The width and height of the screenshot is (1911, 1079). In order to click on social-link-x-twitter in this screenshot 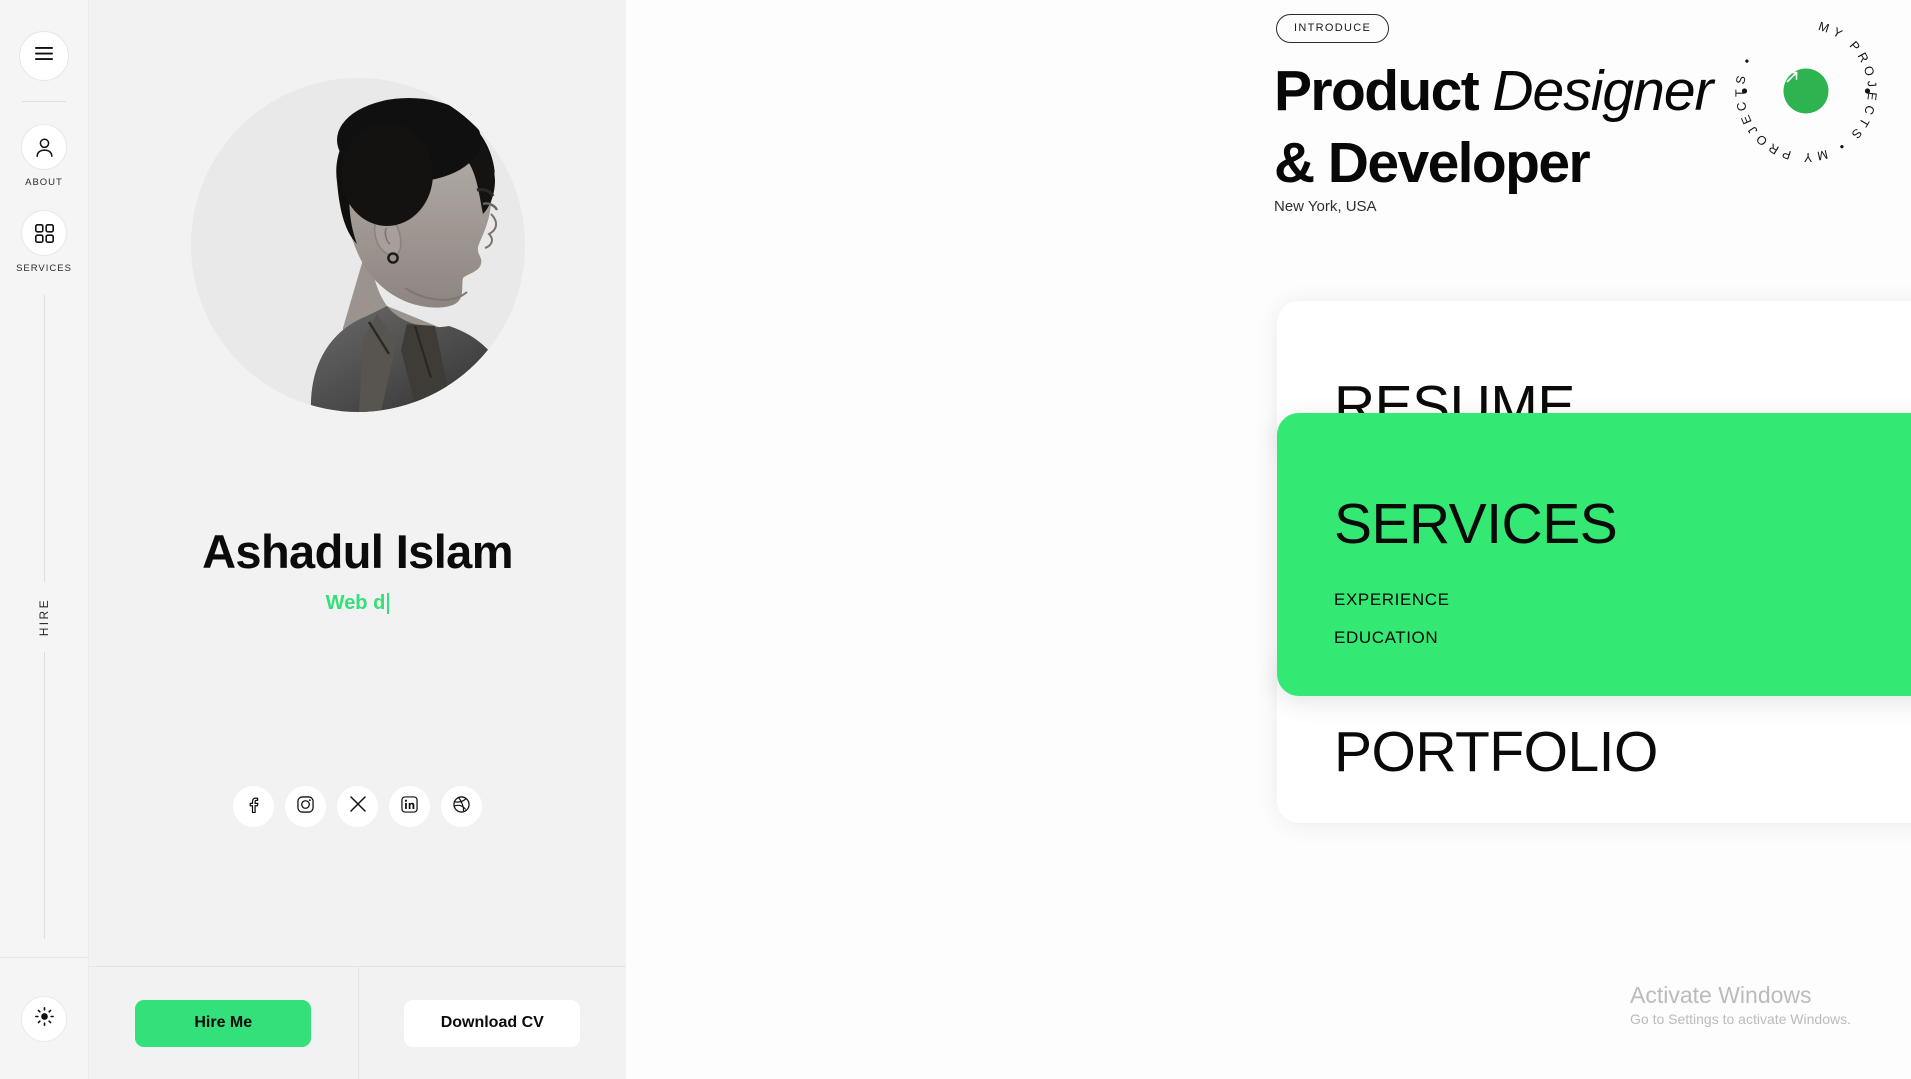, I will do `click(357, 806)`.